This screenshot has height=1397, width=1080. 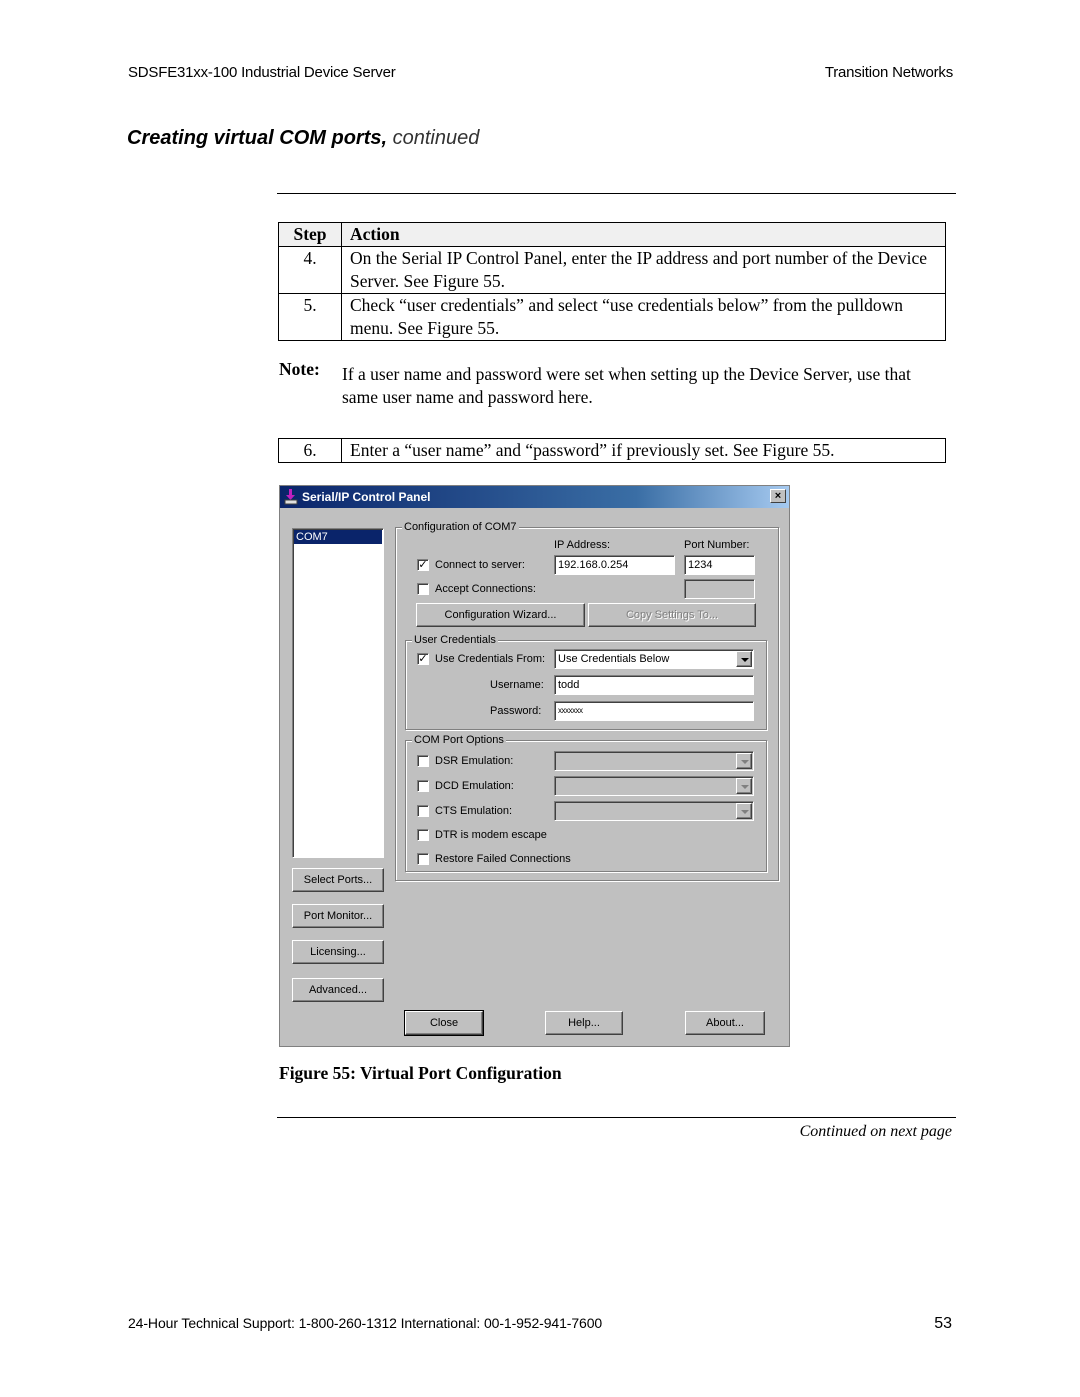 I want to click on username-label: Username:, so click(x=517, y=685).